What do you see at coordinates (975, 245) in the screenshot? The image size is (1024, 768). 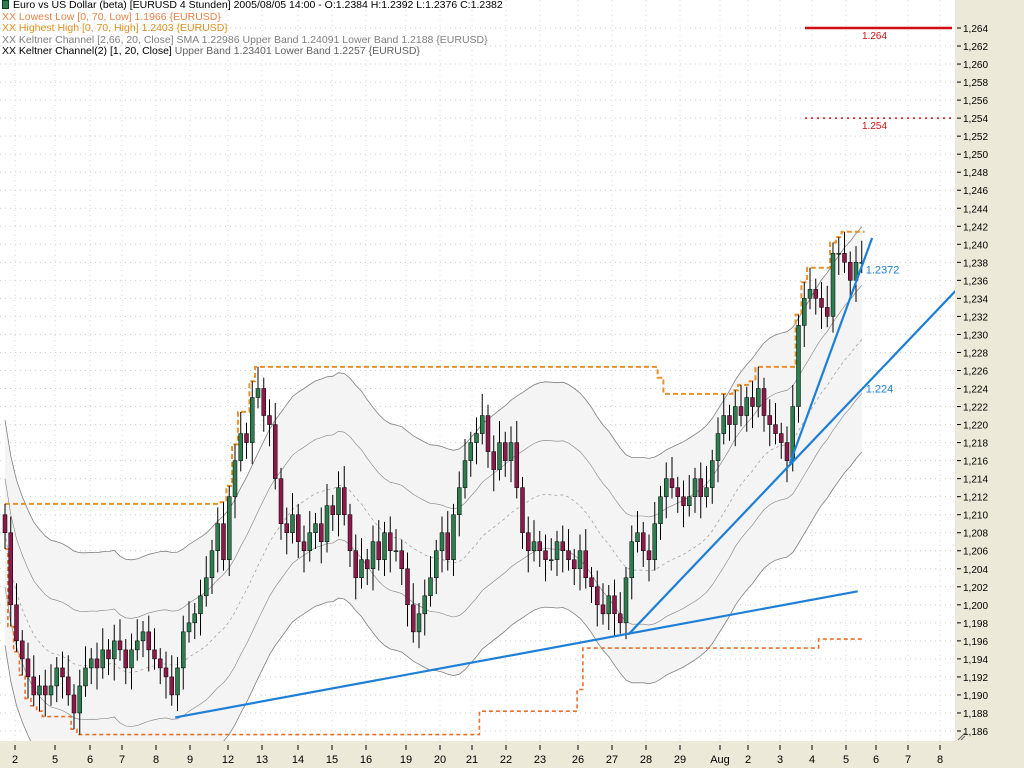 I see `y-tick-label: 1,240` at bounding box center [975, 245].